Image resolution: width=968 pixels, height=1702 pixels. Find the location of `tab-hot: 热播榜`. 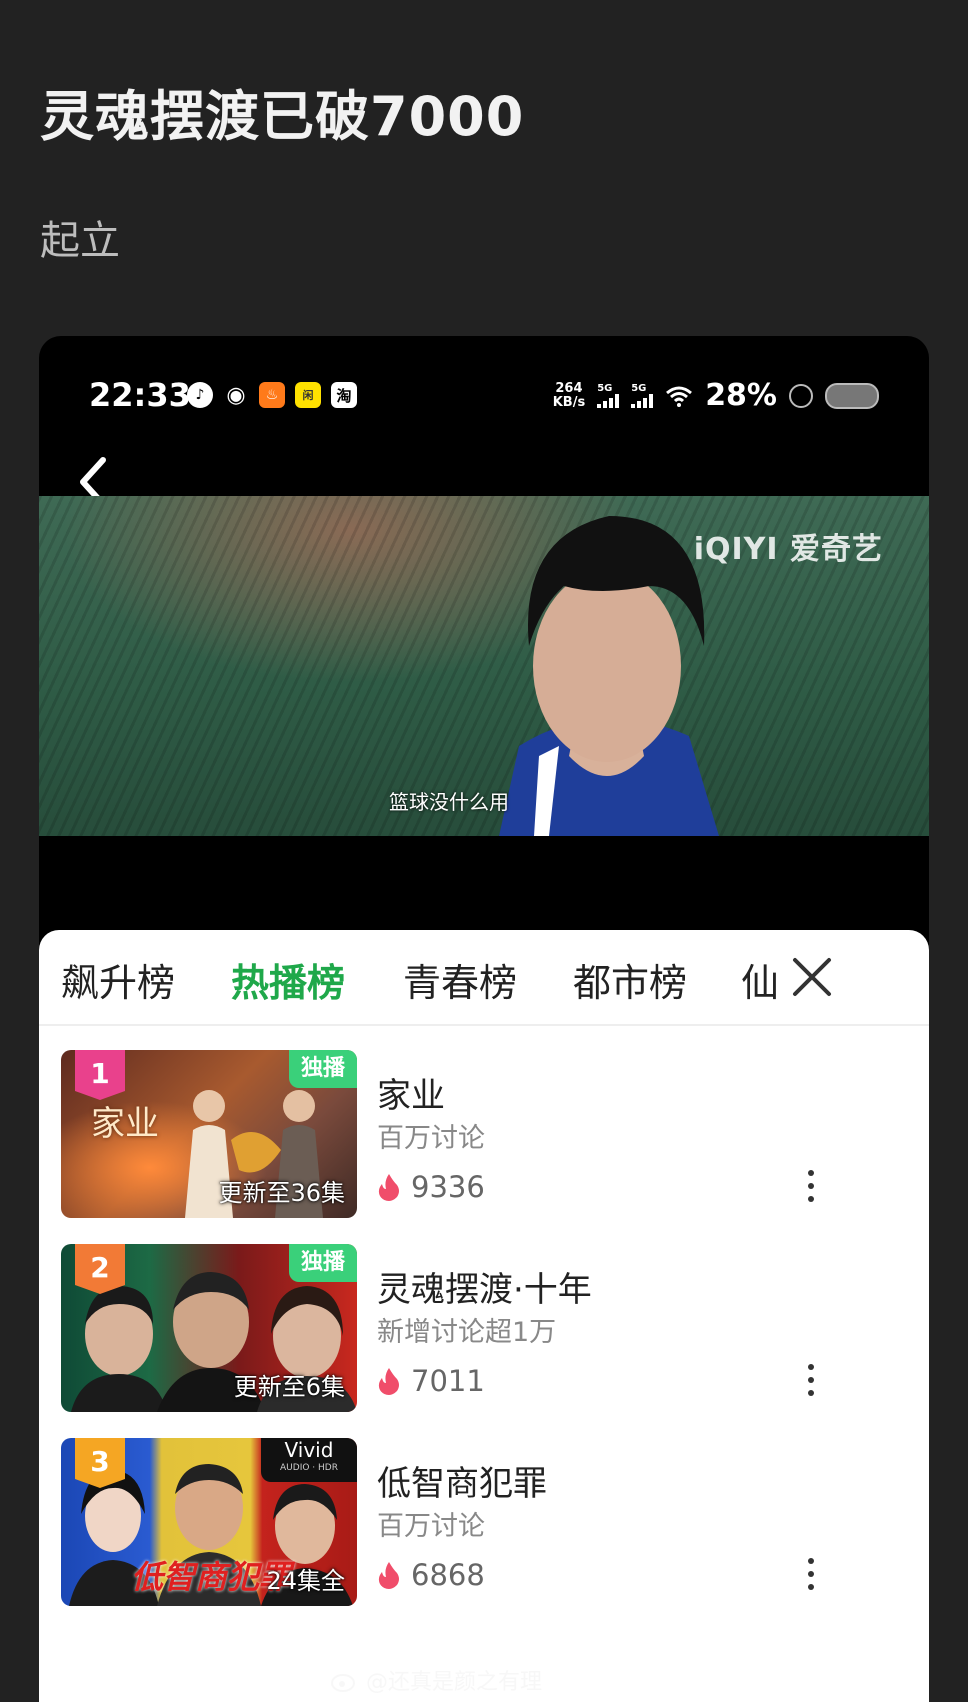

tab-hot: 热播榜 is located at coordinates (288, 979).